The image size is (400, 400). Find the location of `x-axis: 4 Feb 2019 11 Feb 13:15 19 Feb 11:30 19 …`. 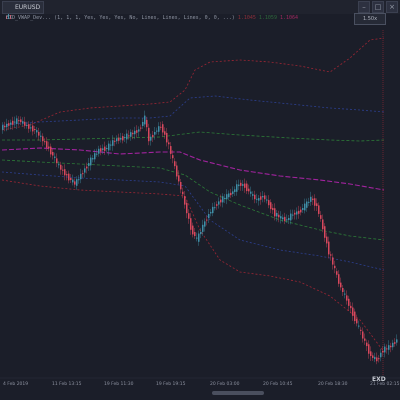

x-axis: 4 Feb 2019 11 Feb 13:15 19 Feb 11:30 19 … is located at coordinates (200, 384).